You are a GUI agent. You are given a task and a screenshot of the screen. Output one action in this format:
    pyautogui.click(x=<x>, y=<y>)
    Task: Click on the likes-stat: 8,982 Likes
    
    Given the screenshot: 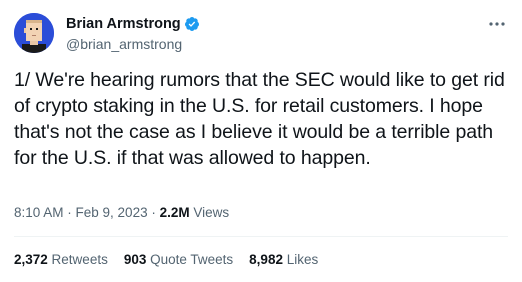 What is the action you would take?
    pyautogui.click(x=283, y=259)
    